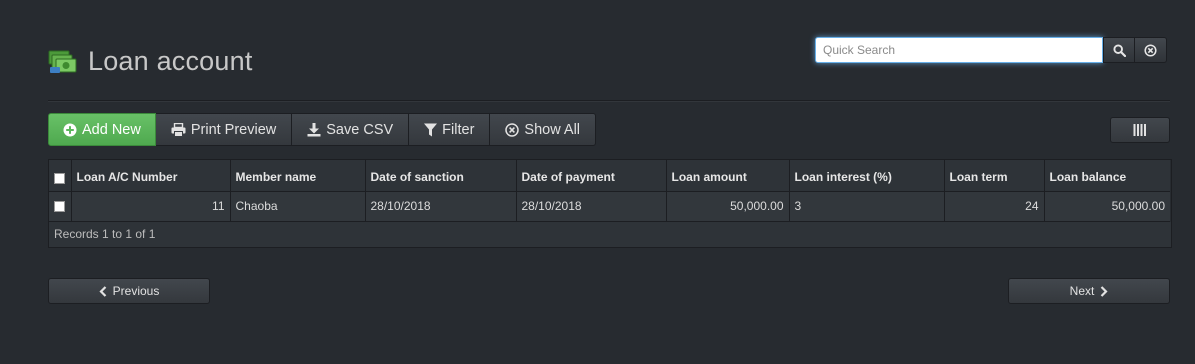 Image resolution: width=1195 pixels, height=364 pixels. I want to click on next-label: Next, so click(1082, 291).